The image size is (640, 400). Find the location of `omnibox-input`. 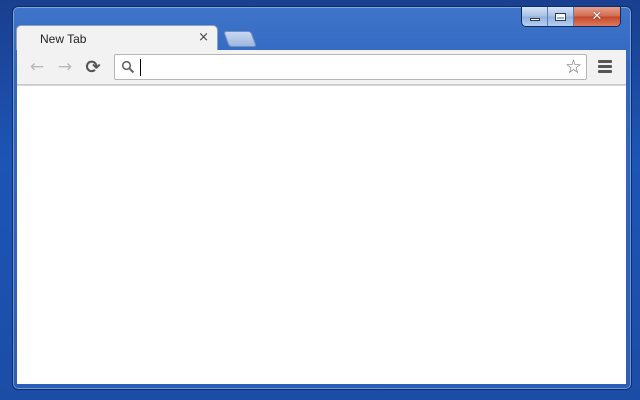

omnibox-input is located at coordinates (351, 68).